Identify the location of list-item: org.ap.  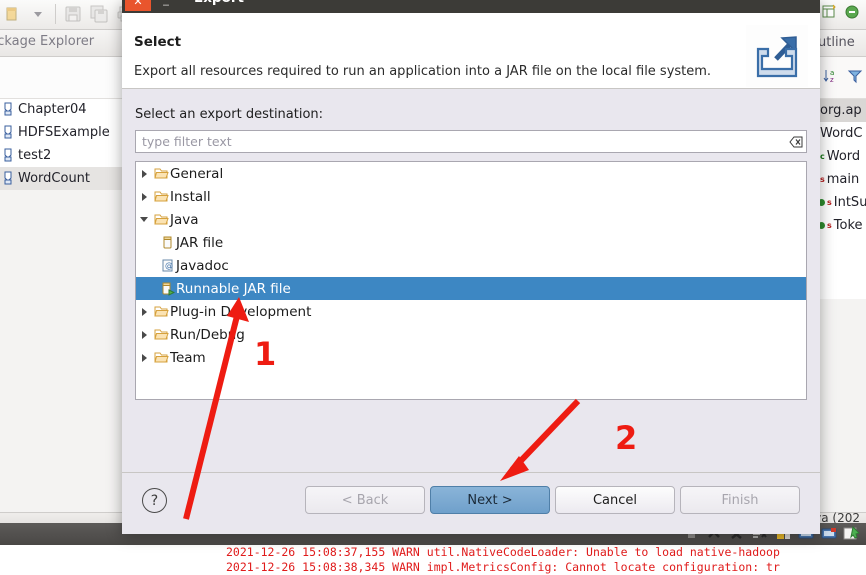
(842, 110).